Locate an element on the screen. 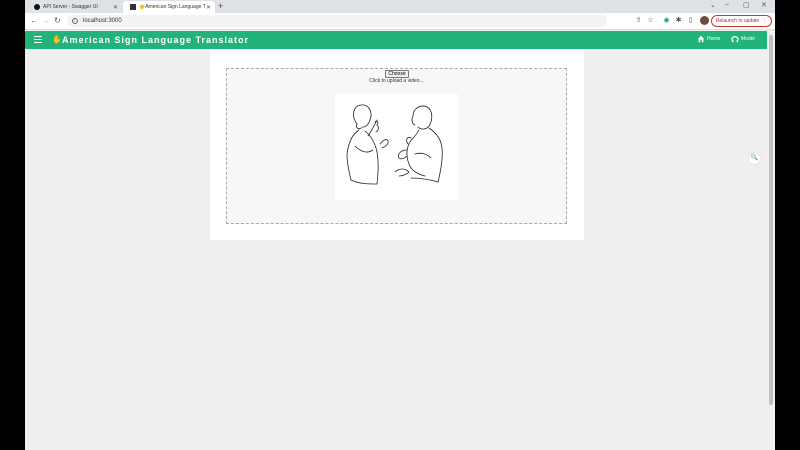 The width and height of the screenshot is (800, 450). scrollbar-thumb is located at coordinates (771, 220).